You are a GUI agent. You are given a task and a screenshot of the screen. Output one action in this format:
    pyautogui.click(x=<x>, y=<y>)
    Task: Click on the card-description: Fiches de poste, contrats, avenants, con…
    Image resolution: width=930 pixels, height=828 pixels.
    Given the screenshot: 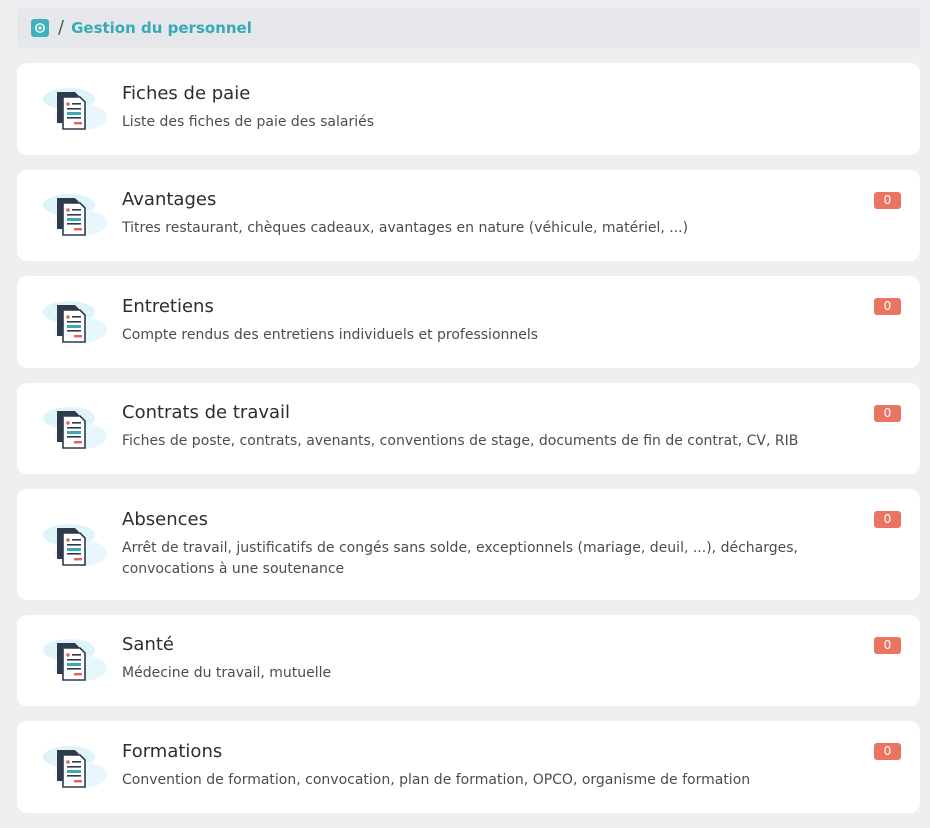 What is the action you would take?
    pyautogui.click(x=460, y=441)
    